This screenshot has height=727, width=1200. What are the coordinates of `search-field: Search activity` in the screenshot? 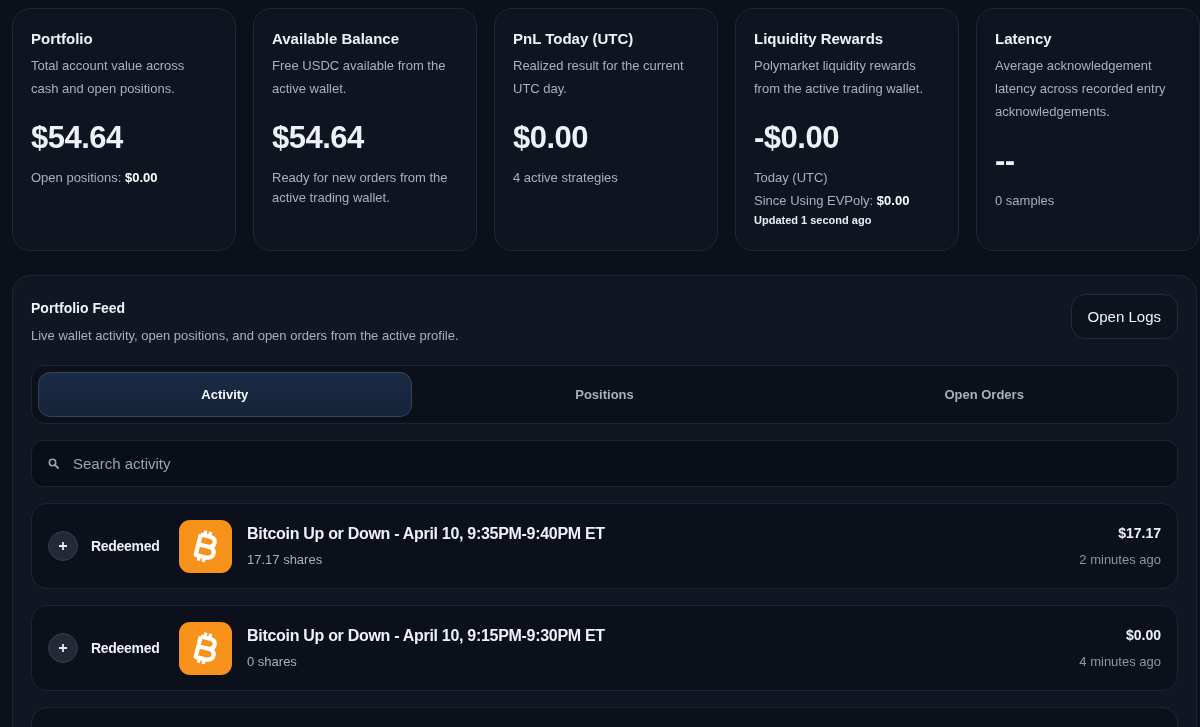 It's located at (604, 463).